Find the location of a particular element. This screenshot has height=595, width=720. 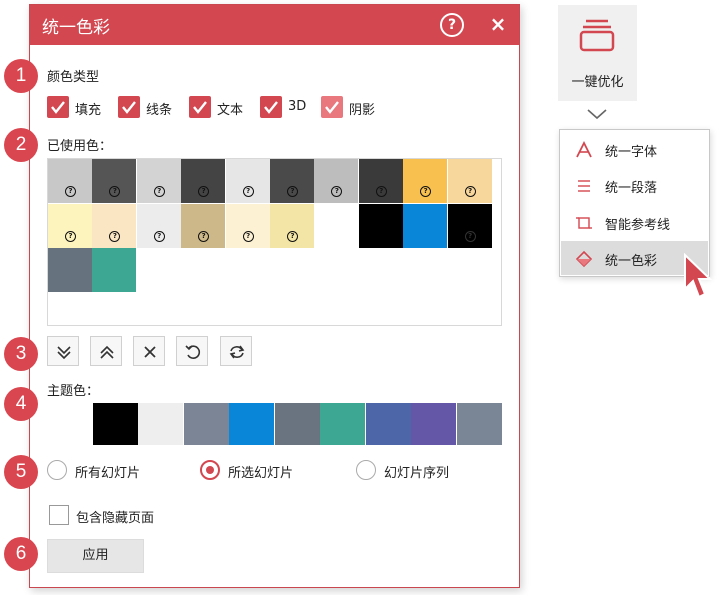

menu-item: 统一字体 is located at coordinates (634, 149).